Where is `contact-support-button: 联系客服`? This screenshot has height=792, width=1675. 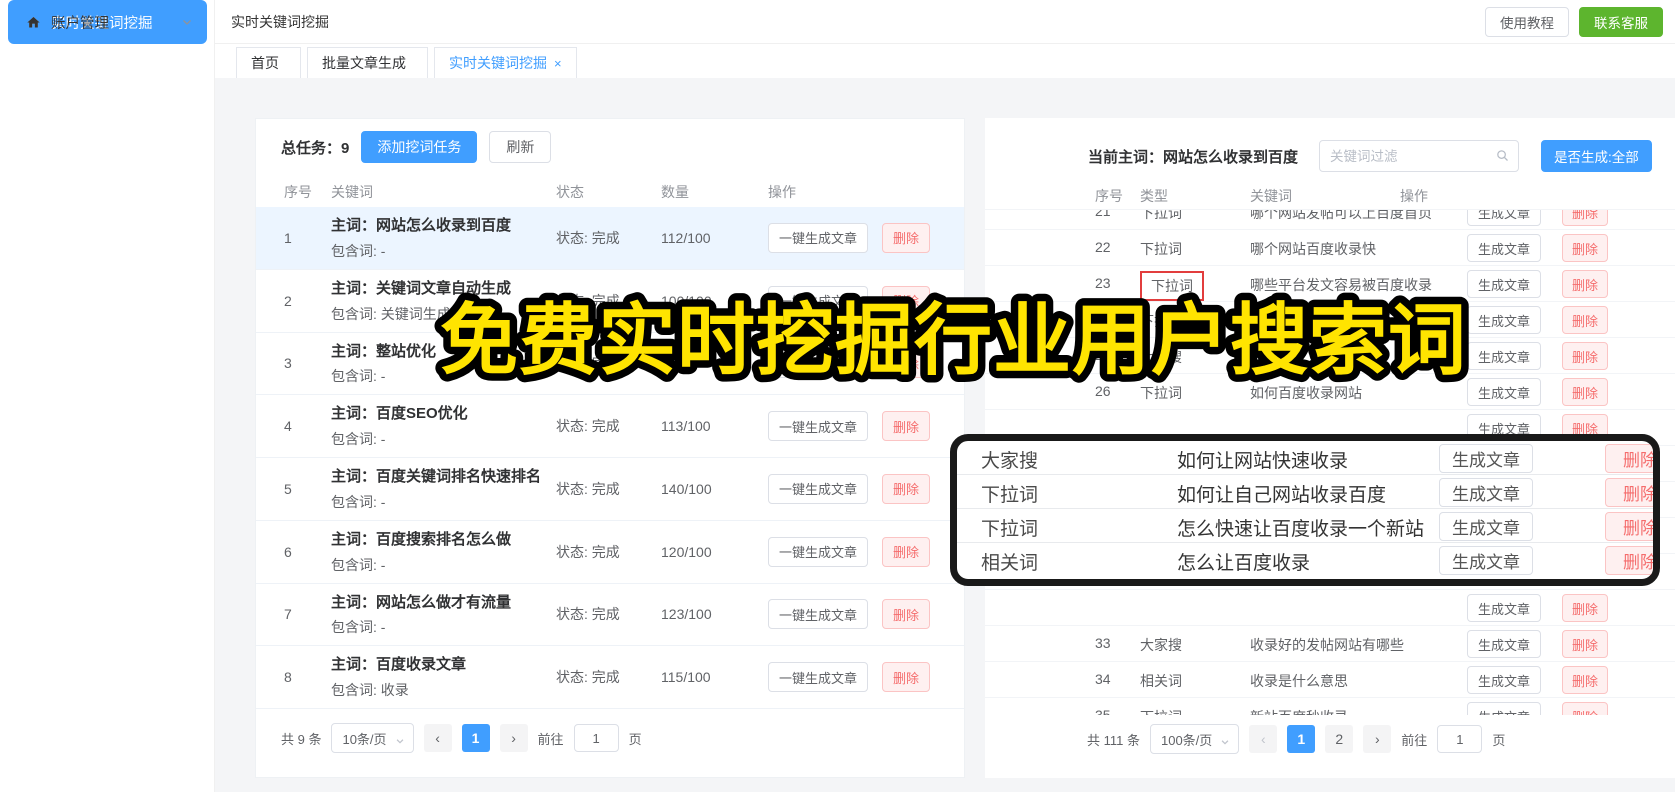 contact-support-button: 联系客服 is located at coordinates (1621, 22).